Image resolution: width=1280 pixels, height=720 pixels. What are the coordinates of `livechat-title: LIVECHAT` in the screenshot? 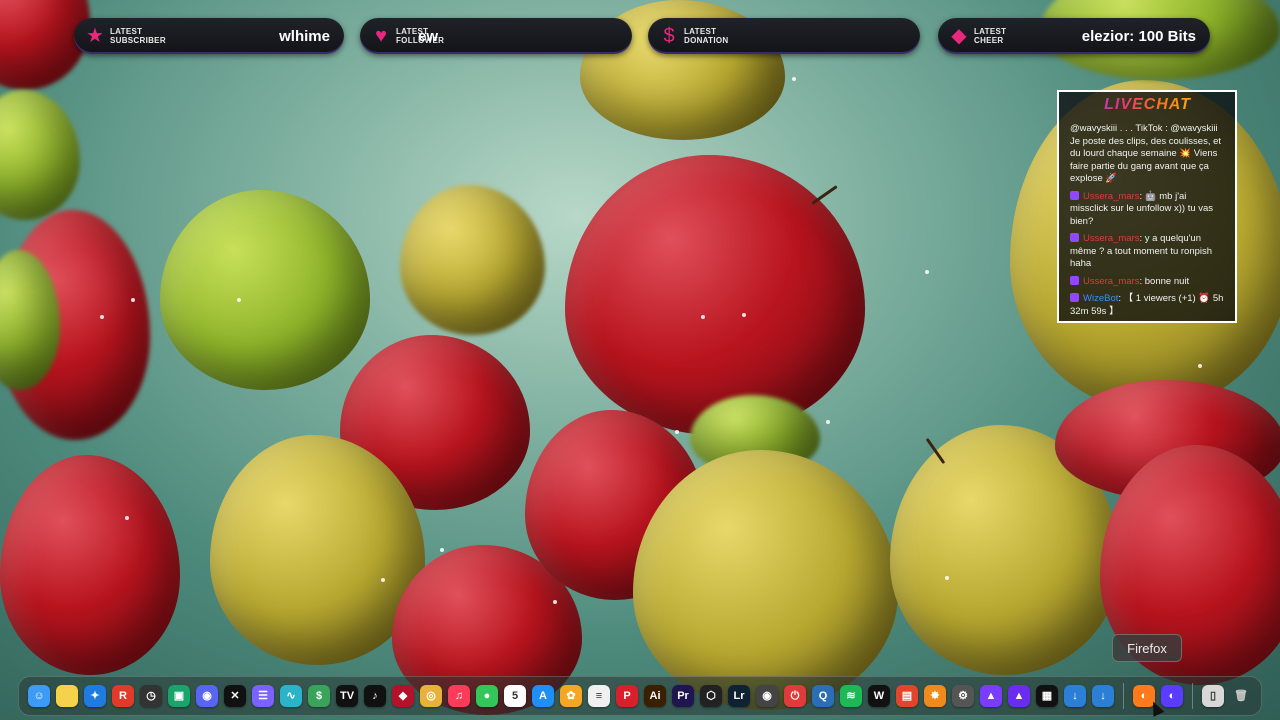 It's located at (1147, 105).